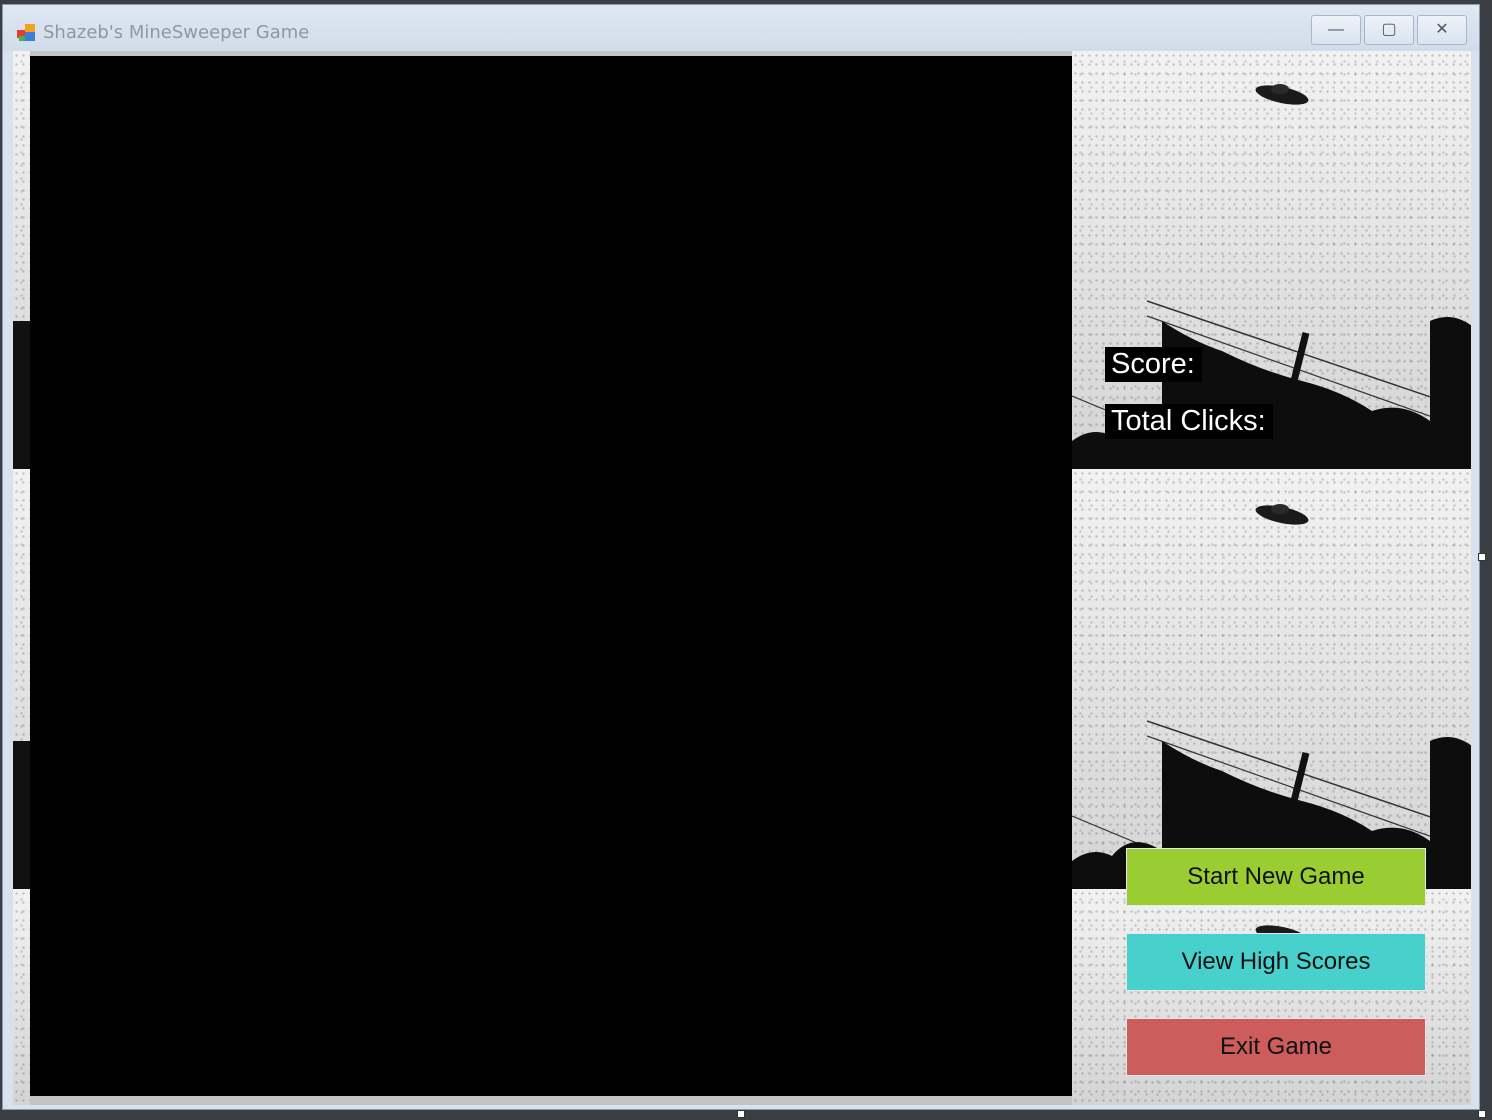 The height and width of the screenshot is (1120, 1492). I want to click on view-high-scores-button: View High Scores, so click(1276, 962).